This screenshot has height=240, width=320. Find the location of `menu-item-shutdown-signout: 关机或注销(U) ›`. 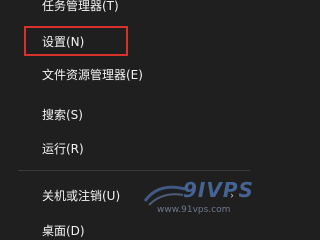

menu-item-shutdown-signout: 关机或注销(U) › is located at coordinates (134, 196).